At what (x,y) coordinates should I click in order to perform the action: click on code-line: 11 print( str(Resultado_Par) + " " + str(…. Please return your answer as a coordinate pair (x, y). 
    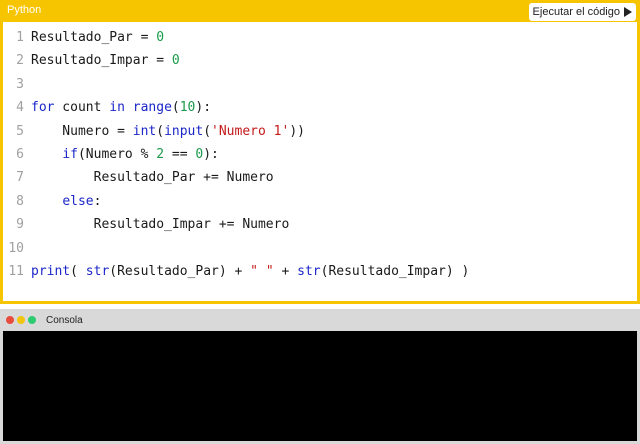
    Looking at the image, I should click on (320, 271).